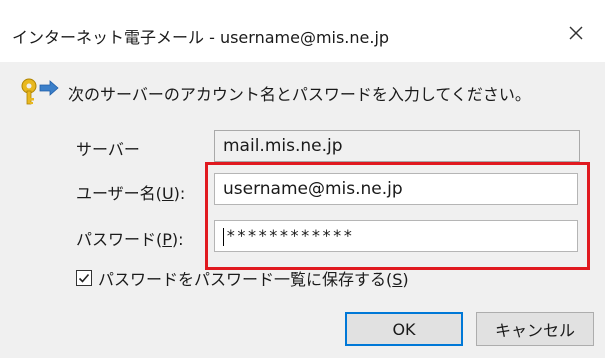 Image resolution: width=605 pixels, height=358 pixels. Describe the element at coordinates (290, 235) in the screenshot. I see `password-value: ************` at that location.